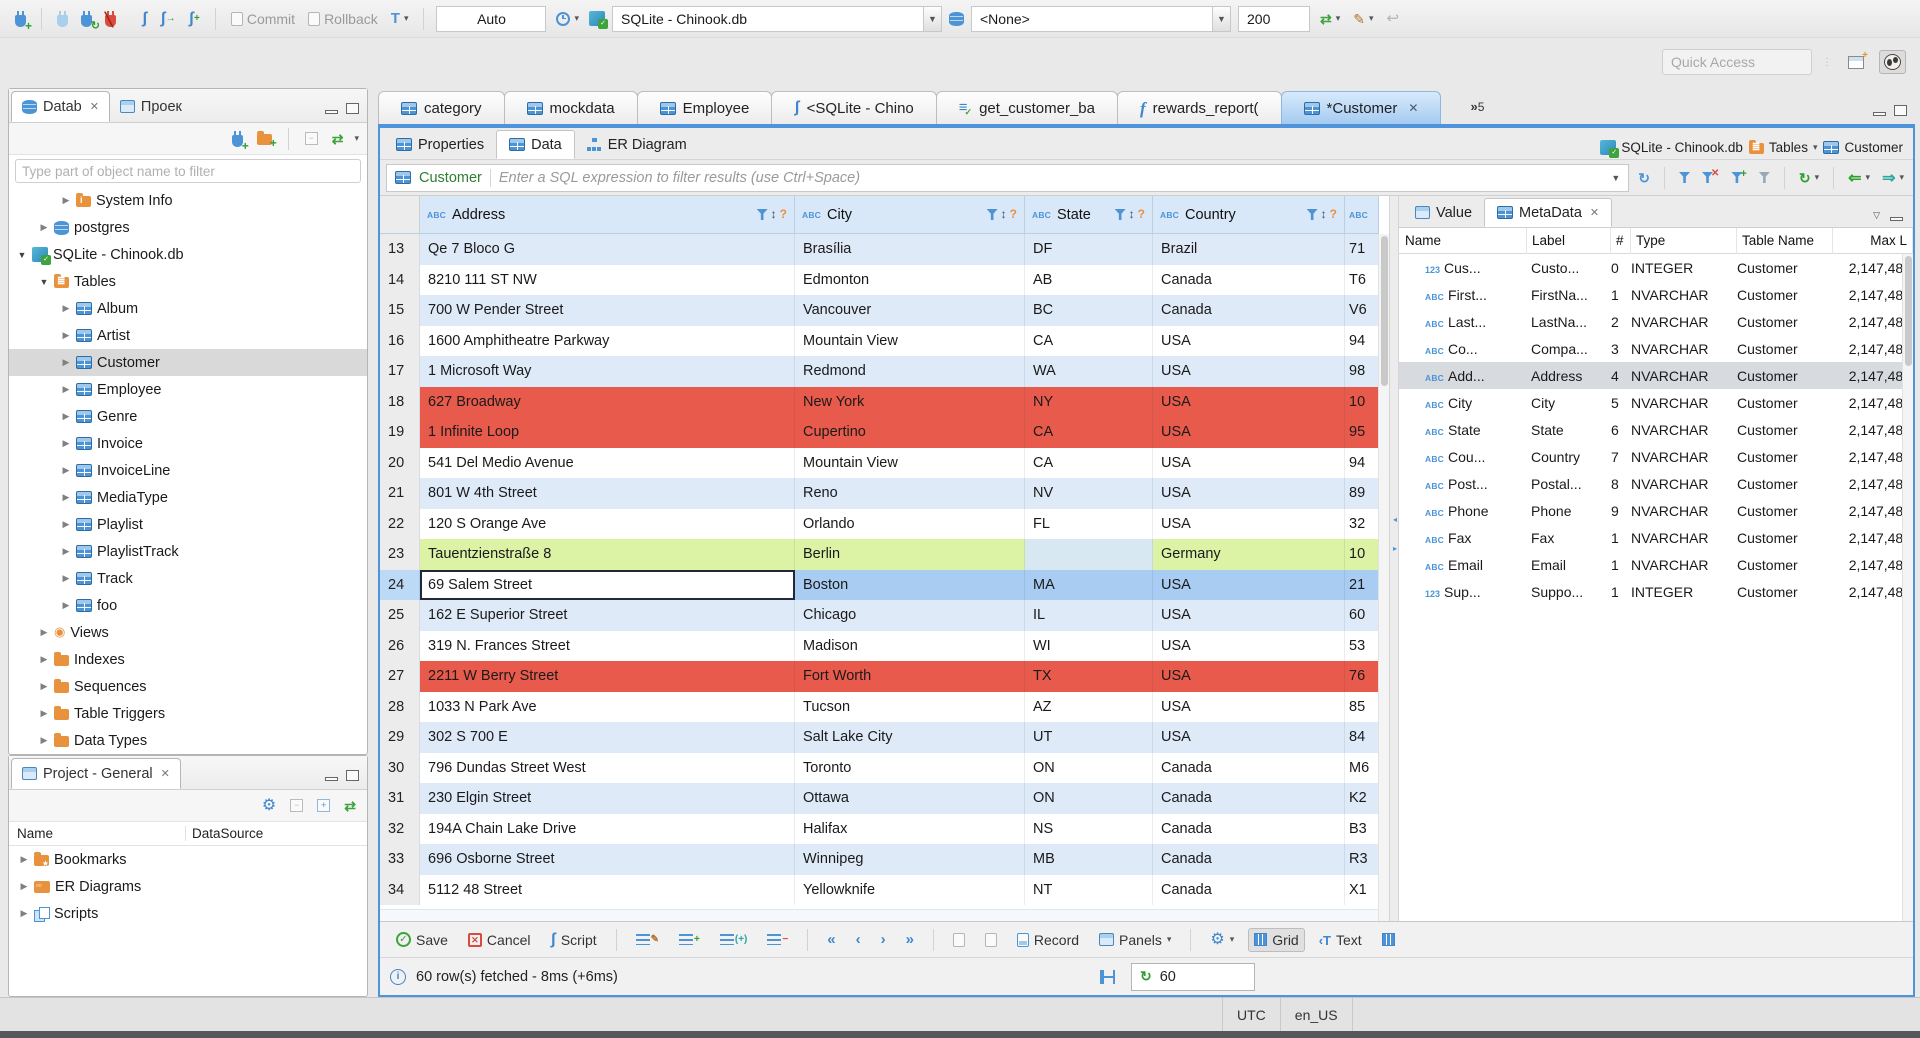 This screenshot has width=1920, height=1038. I want to click on cell-city: Redmond, so click(910, 371).